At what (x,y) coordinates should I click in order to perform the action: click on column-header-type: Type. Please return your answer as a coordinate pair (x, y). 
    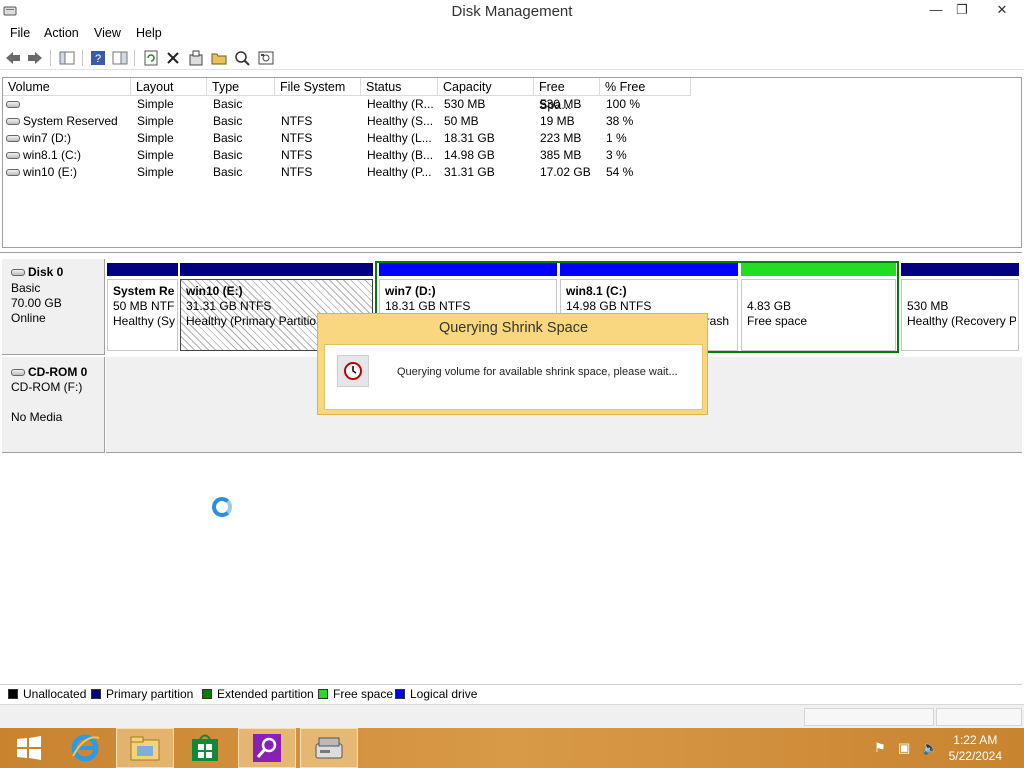
    Looking at the image, I should click on (241, 87).